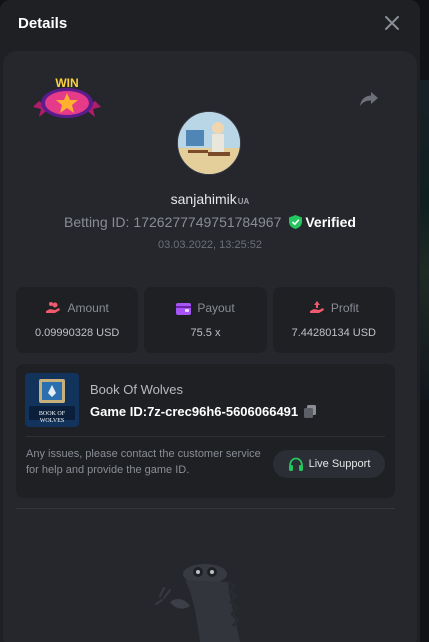 This screenshot has width=429, height=642. Describe the element at coordinates (223, 411) in the screenshot. I see `game-id-value: 7z-crec96h6-5606066491` at that location.